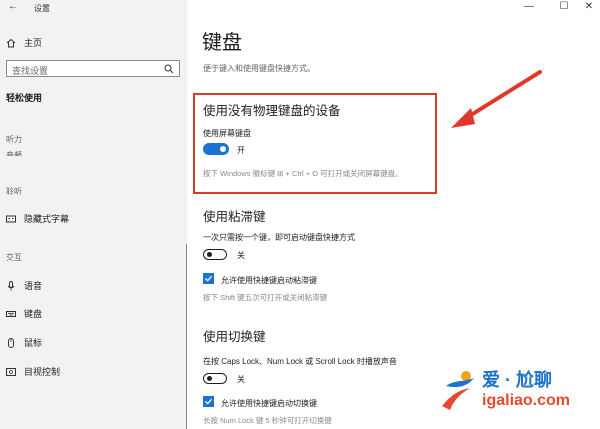 The image size is (600, 429). What do you see at coordinates (30, 71) in the screenshot?
I see `search-placeholder: 查找设置` at bounding box center [30, 71].